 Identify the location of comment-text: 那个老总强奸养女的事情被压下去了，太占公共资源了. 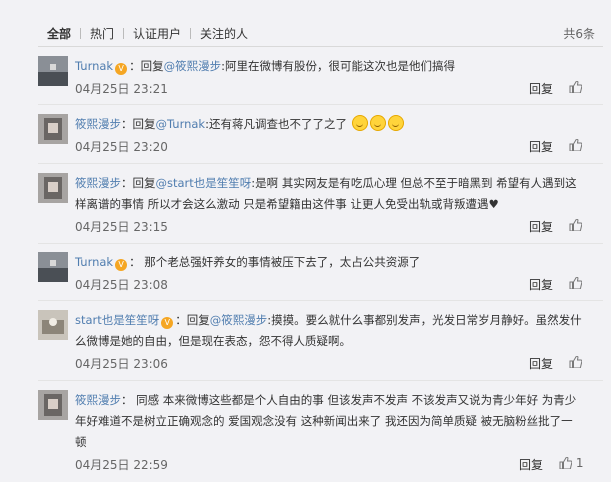
(282, 262).